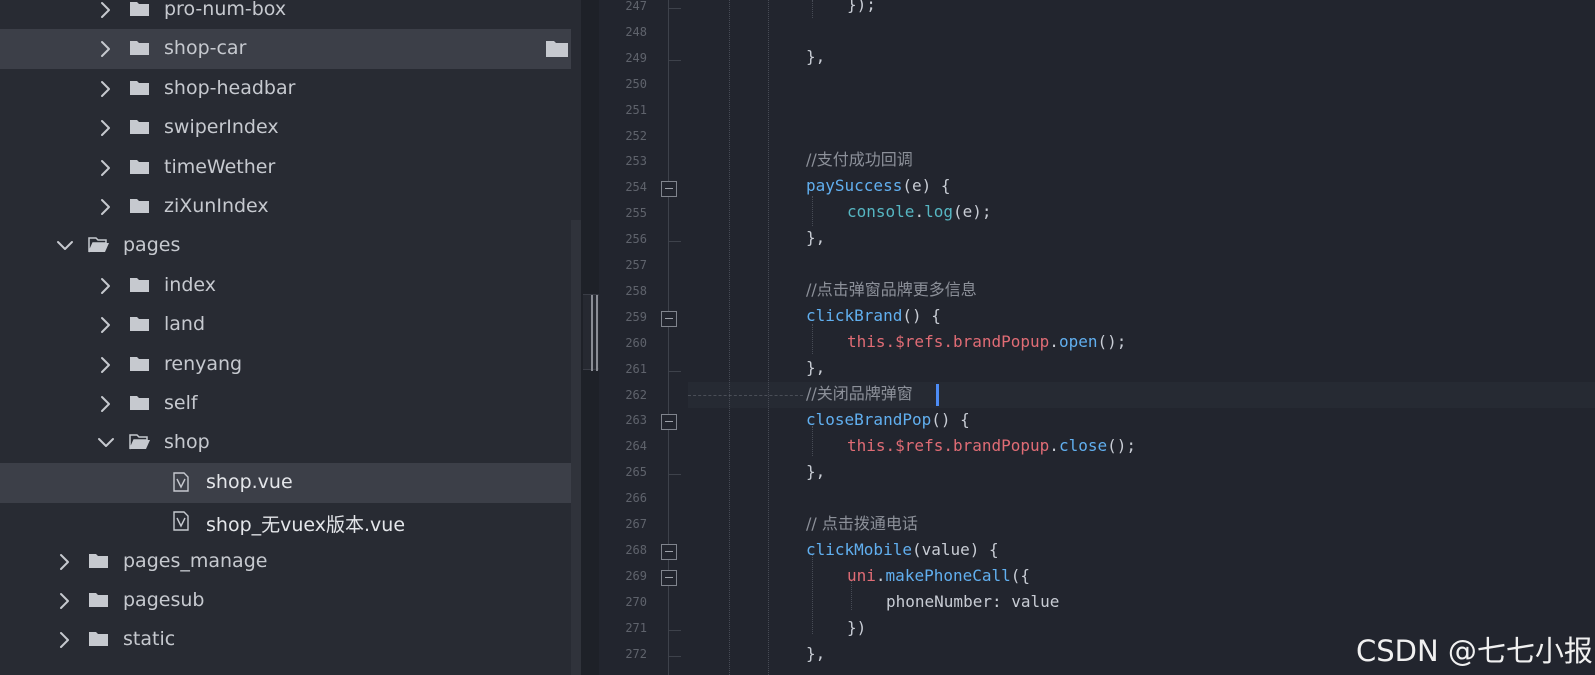 The height and width of the screenshot is (675, 1595). What do you see at coordinates (1122, 445) in the screenshot?
I see `code-token: ();` at bounding box center [1122, 445].